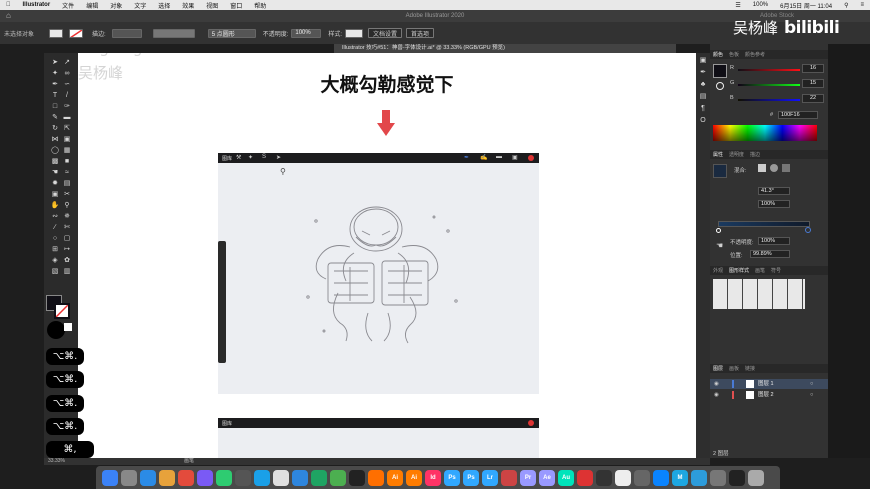  What do you see at coordinates (760, 270) in the screenshot?
I see `tab-brushes: 画笔` at bounding box center [760, 270].